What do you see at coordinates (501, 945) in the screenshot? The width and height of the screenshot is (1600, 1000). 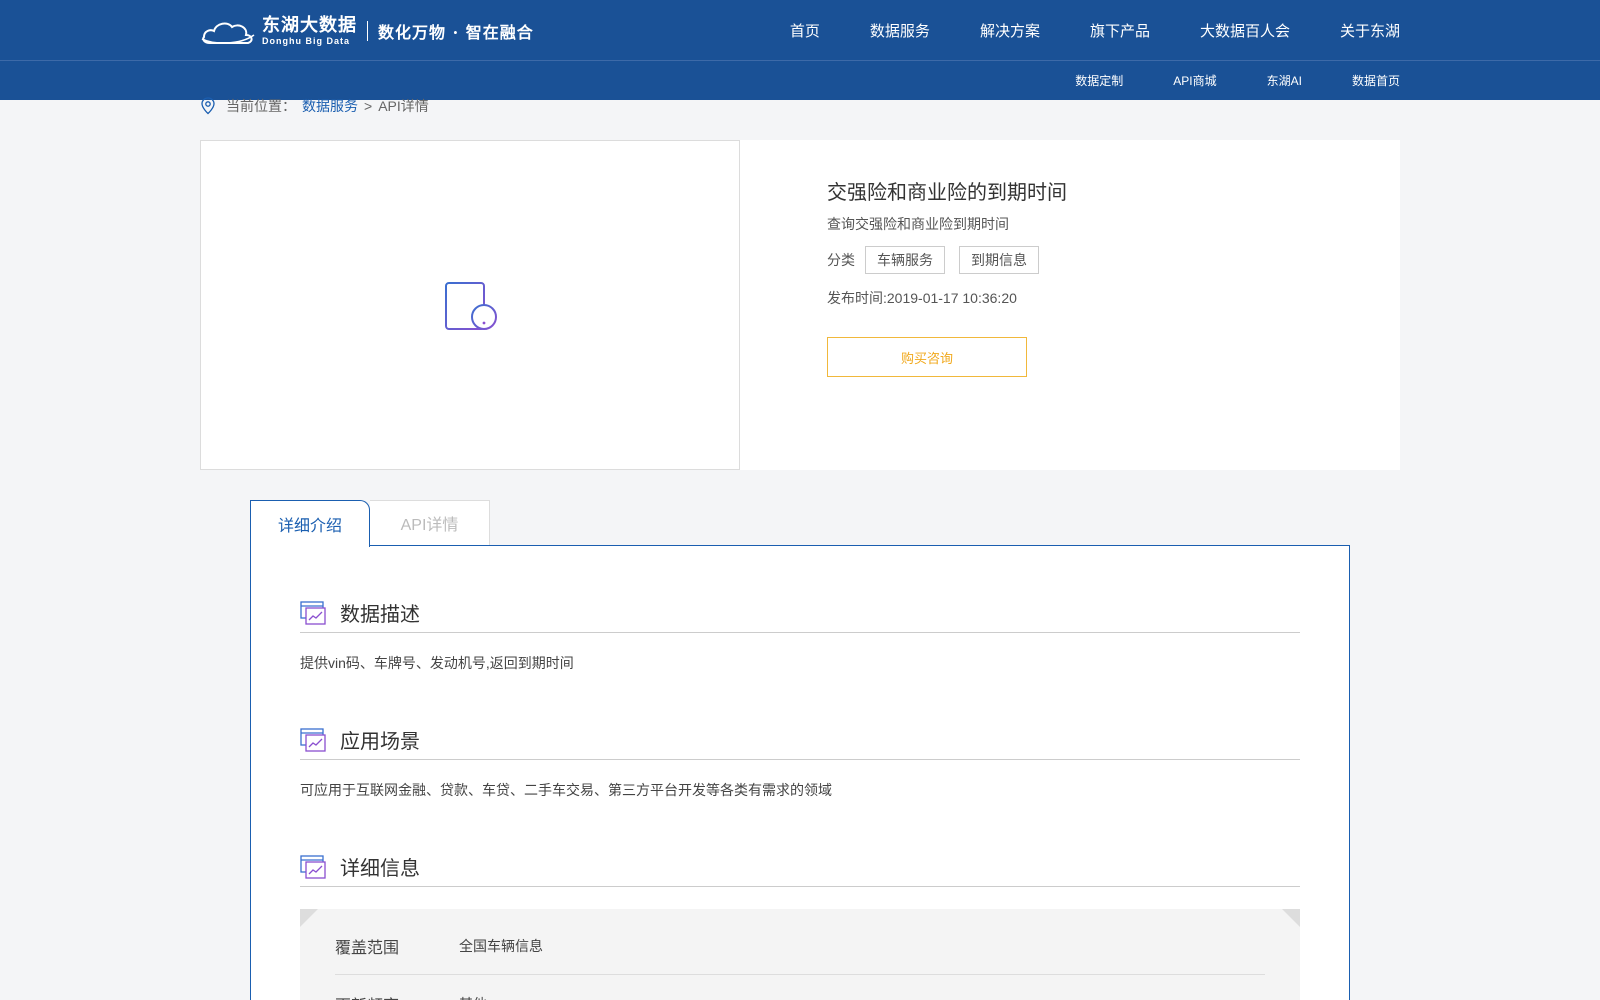 I see `detail-value: 全国车辆信息` at bounding box center [501, 945].